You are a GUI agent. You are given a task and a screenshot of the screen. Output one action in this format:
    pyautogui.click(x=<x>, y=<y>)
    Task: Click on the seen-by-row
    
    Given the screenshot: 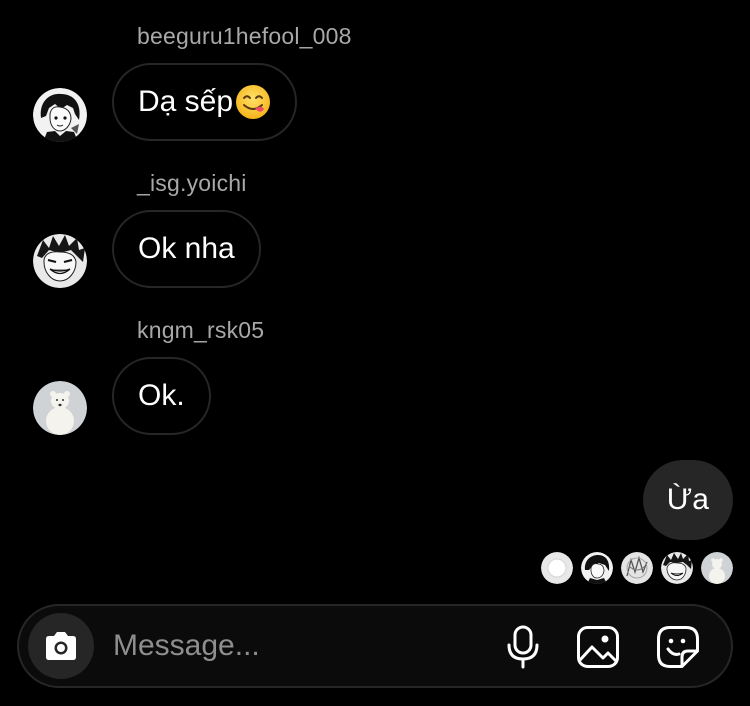 What is the action you would take?
    pyautogui.click(x=637, y=568)
    